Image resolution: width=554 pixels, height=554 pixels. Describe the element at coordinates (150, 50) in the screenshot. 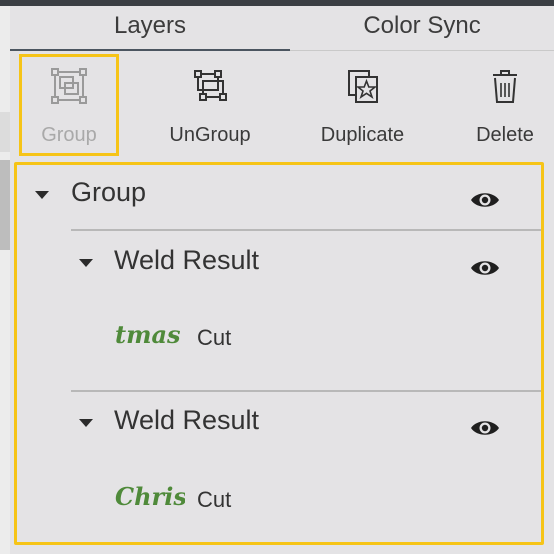

I see `active-tab-indicator` at that location.